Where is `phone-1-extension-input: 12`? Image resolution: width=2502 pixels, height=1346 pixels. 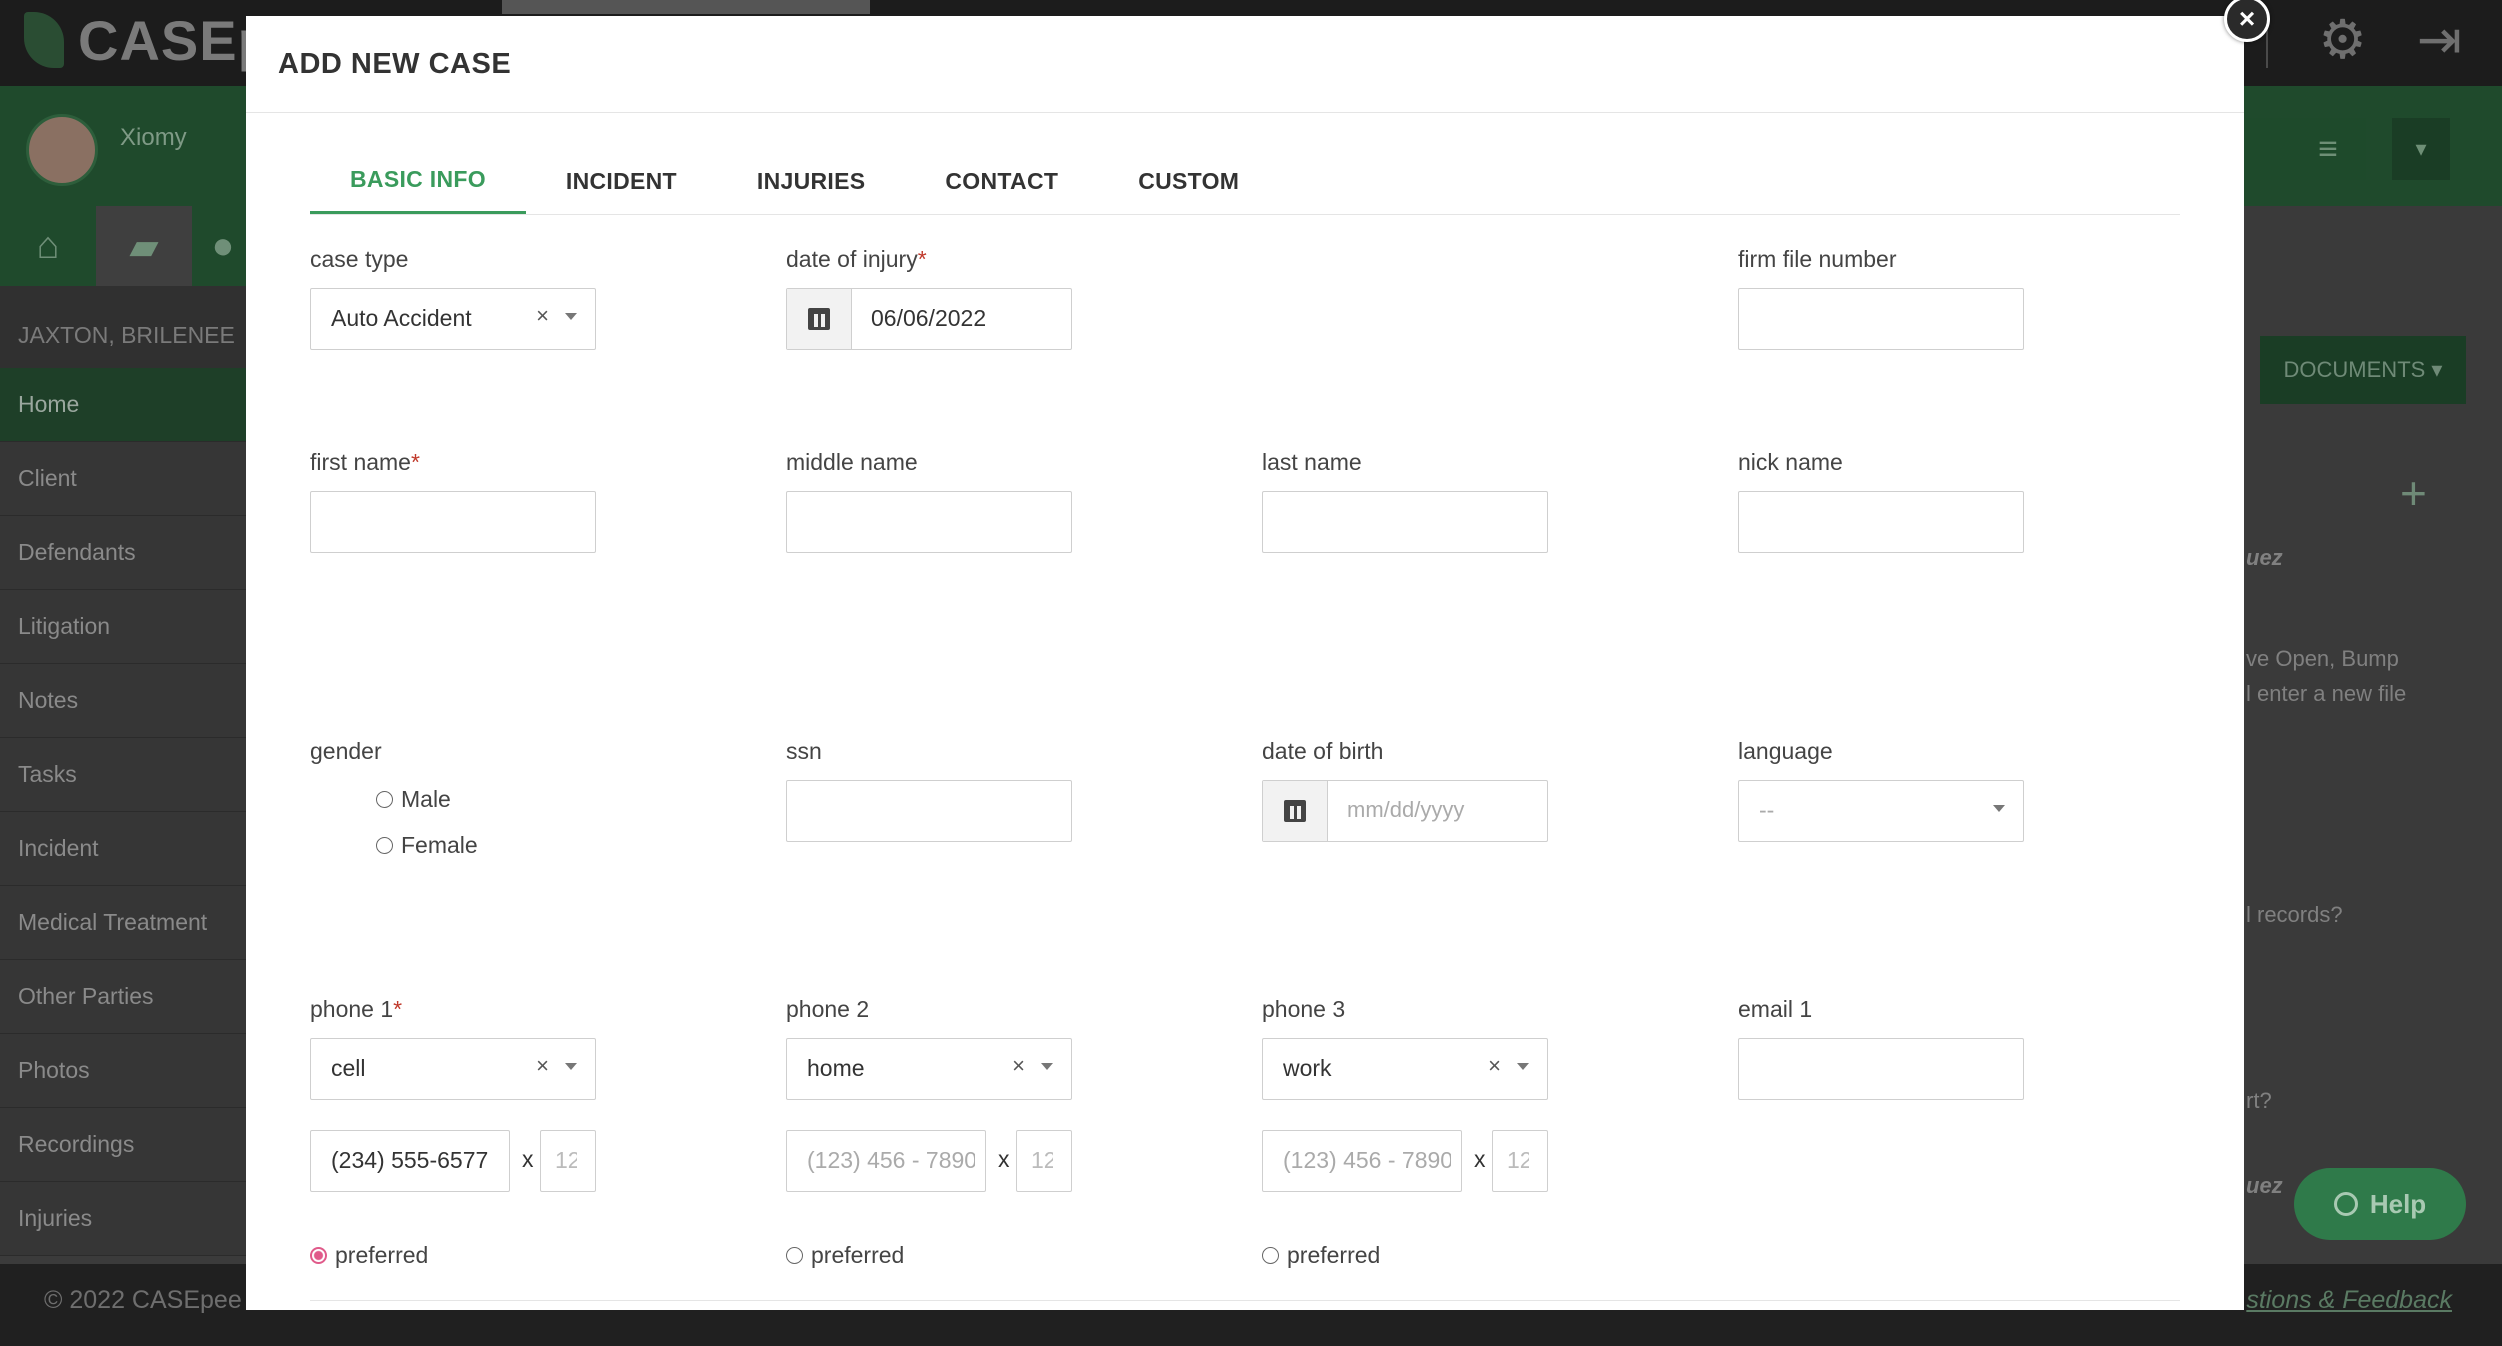
phone-1-extension-input: 12 is located at coordinates (568, 1161).